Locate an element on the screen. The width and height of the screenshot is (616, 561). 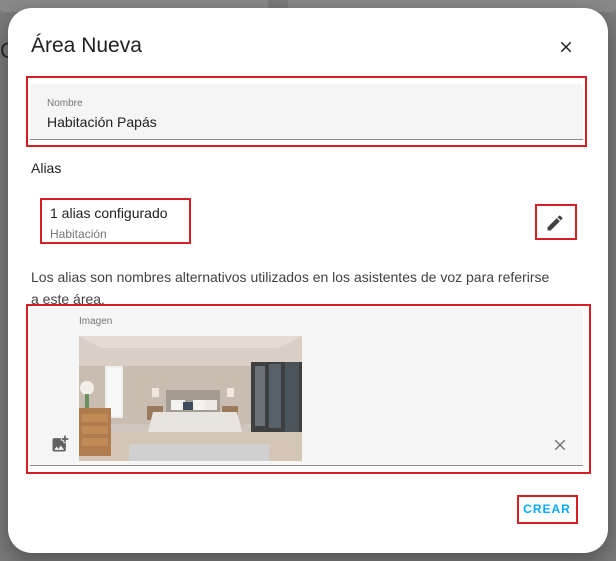
close-button is located at coordinates (566, 47).